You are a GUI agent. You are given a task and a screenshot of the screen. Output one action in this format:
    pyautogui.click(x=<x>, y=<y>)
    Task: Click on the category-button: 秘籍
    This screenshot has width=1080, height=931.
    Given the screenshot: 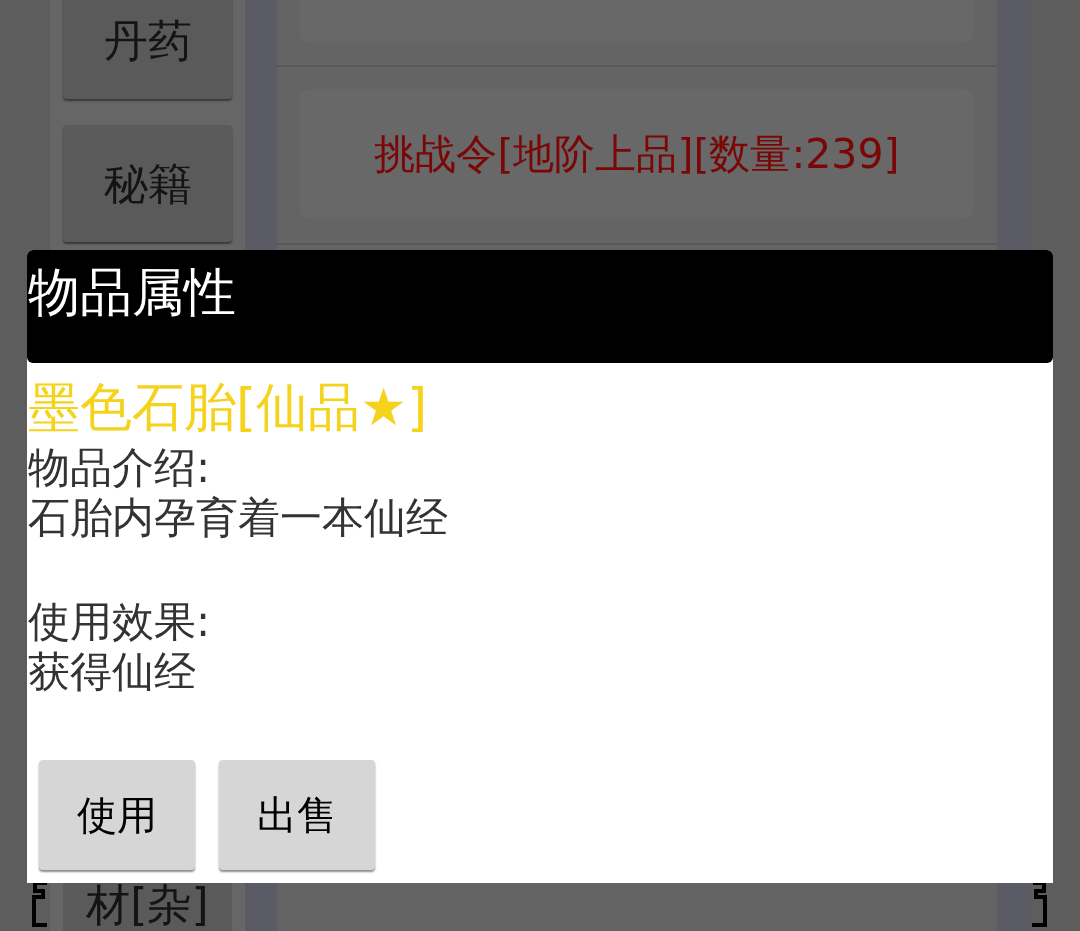 What is the action you would take?
    pyautogui.click(x=147, y=183)
    